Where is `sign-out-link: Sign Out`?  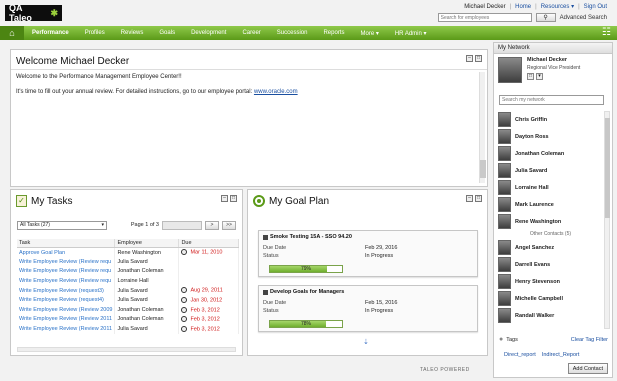
sign-out-link: Sign Out is located at coordinates (595, 7).